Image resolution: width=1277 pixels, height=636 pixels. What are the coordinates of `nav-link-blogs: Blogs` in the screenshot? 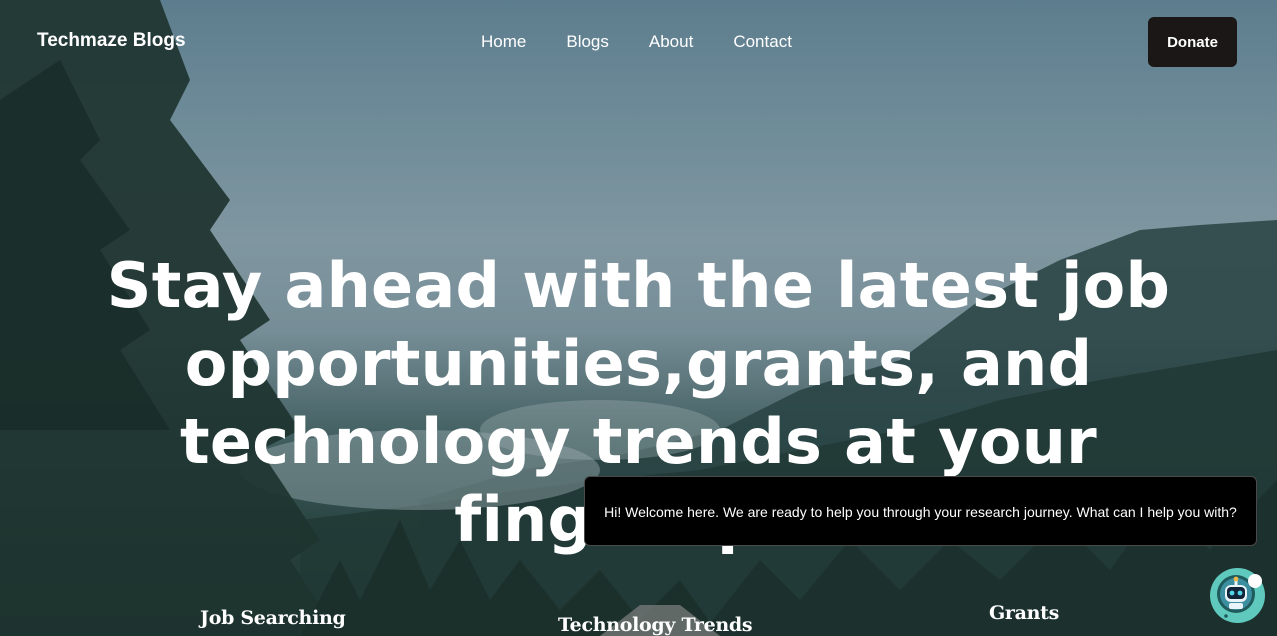 It's located at (587, 42).